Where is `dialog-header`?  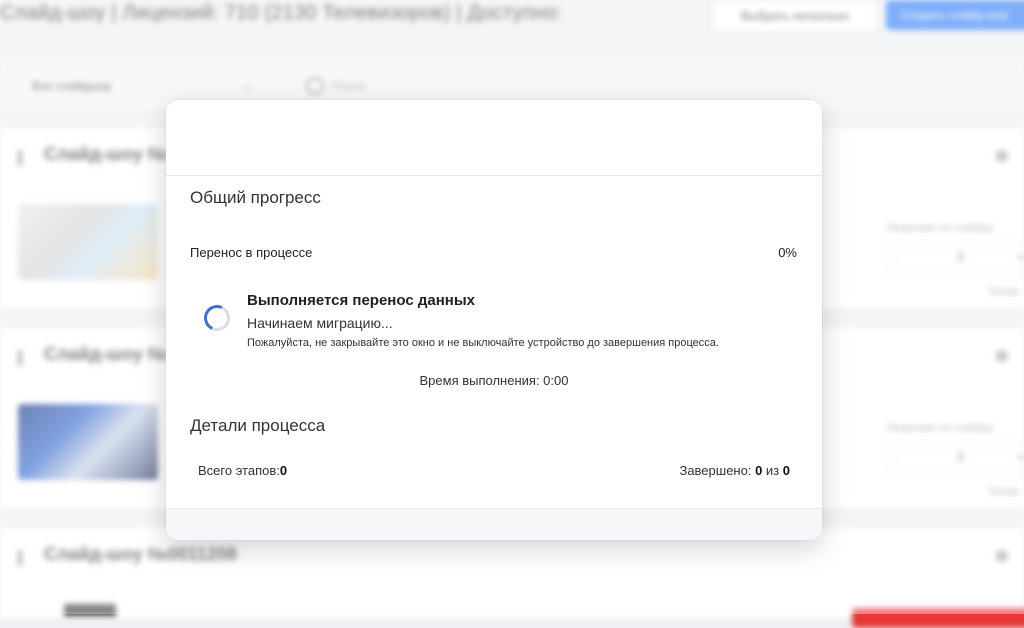
dialog-header is located at coordinates (494, 138).